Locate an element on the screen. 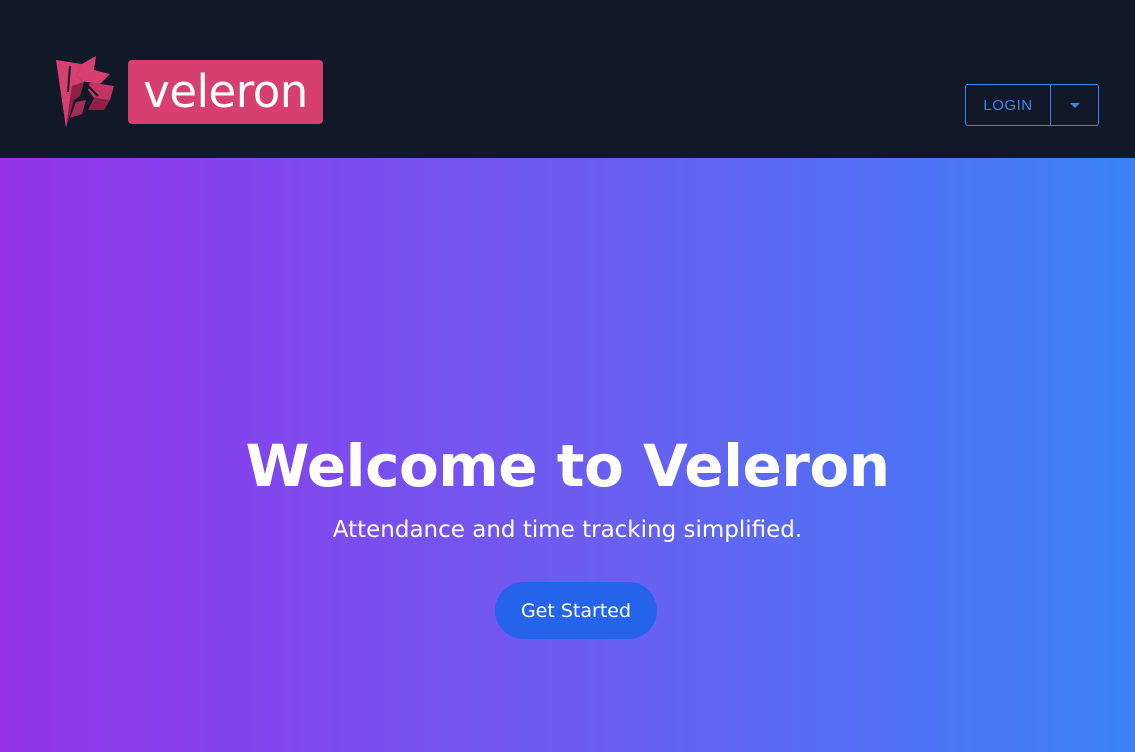  get-started-button: Get Started is located at coordinates (576, 610).